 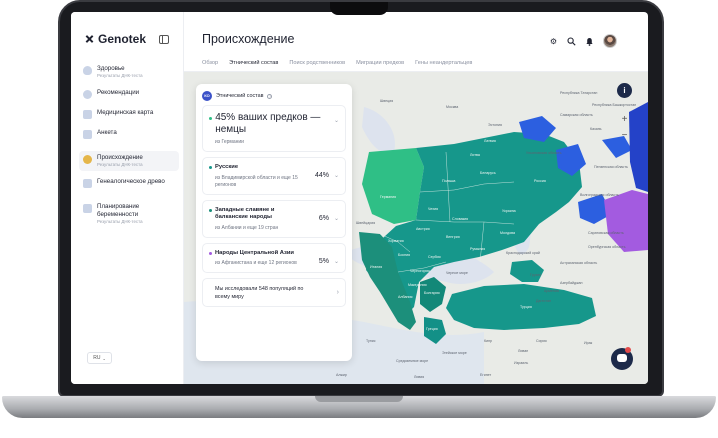 I want to click on label-latvia: Латвия, so click(x=490, y=141).